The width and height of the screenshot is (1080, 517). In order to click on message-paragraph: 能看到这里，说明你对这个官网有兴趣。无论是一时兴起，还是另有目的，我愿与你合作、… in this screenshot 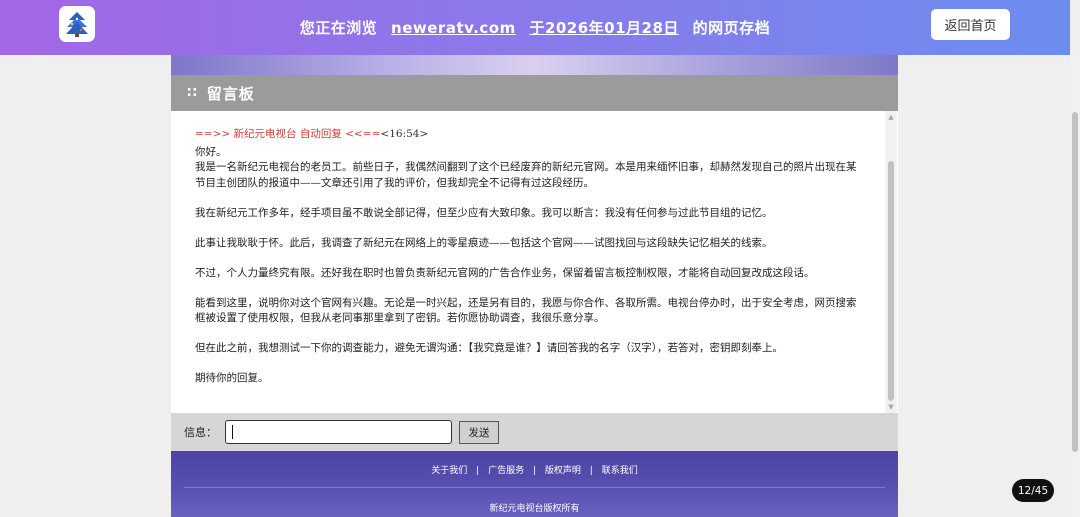, I will do `click(531, 311)`.